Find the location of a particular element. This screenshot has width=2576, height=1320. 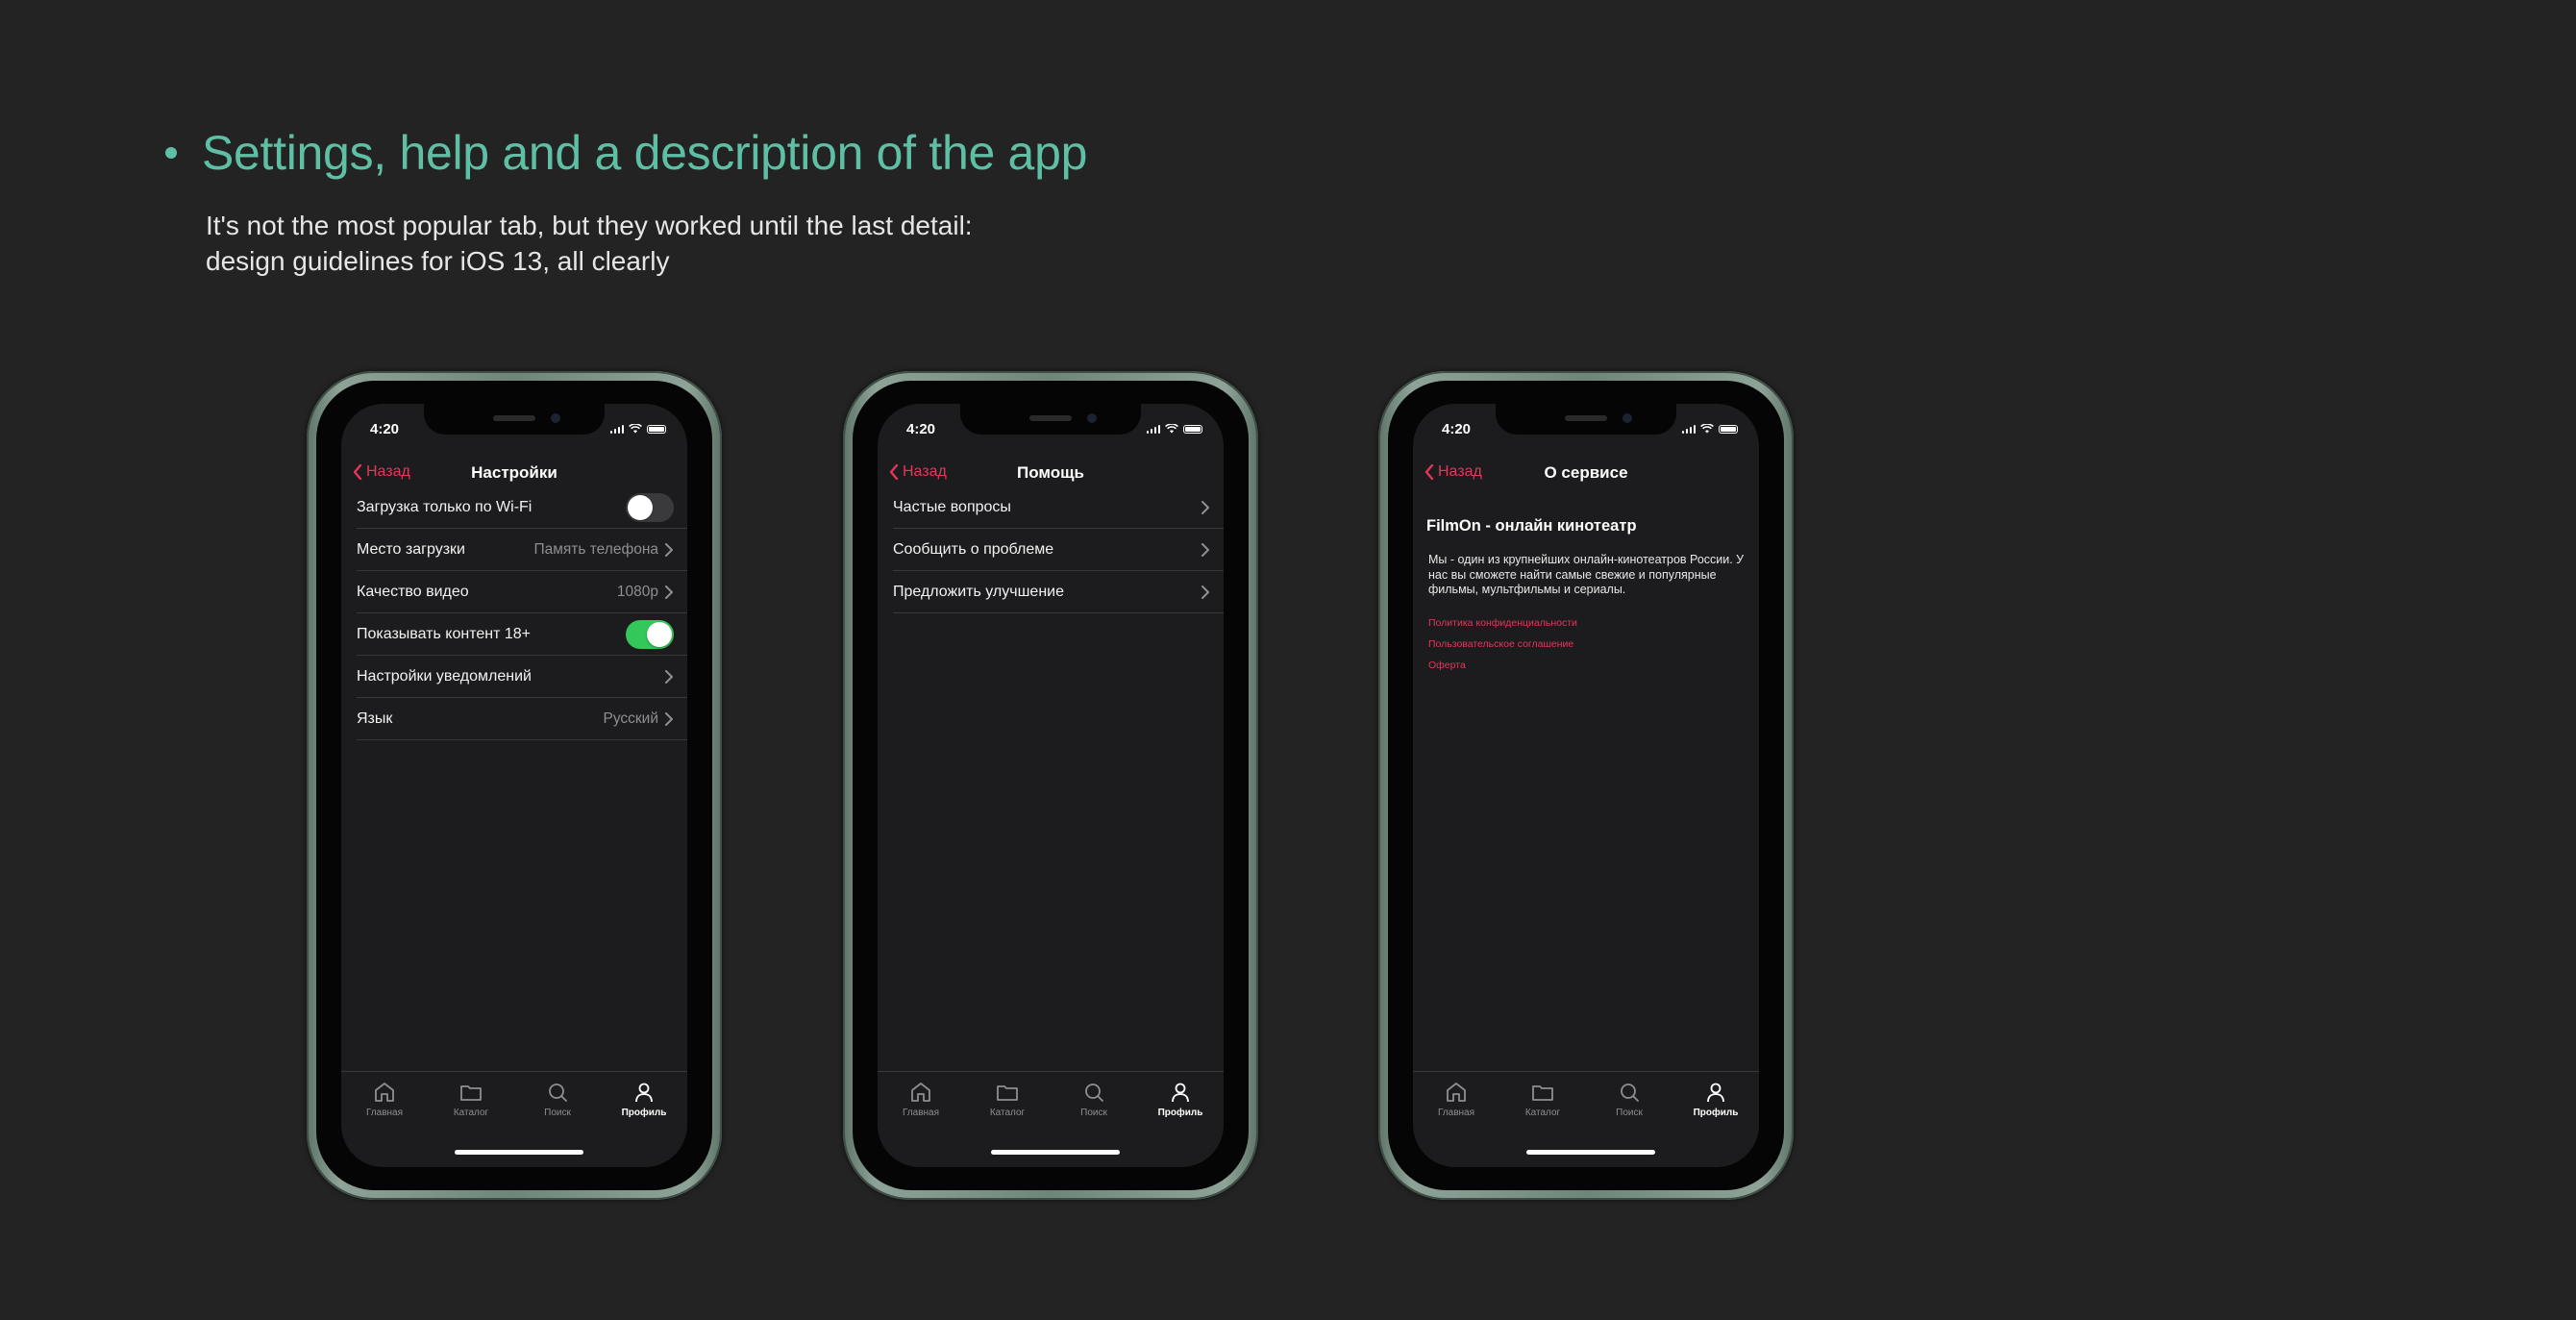

setting-value: Русский is located at coordinates (630, 718).